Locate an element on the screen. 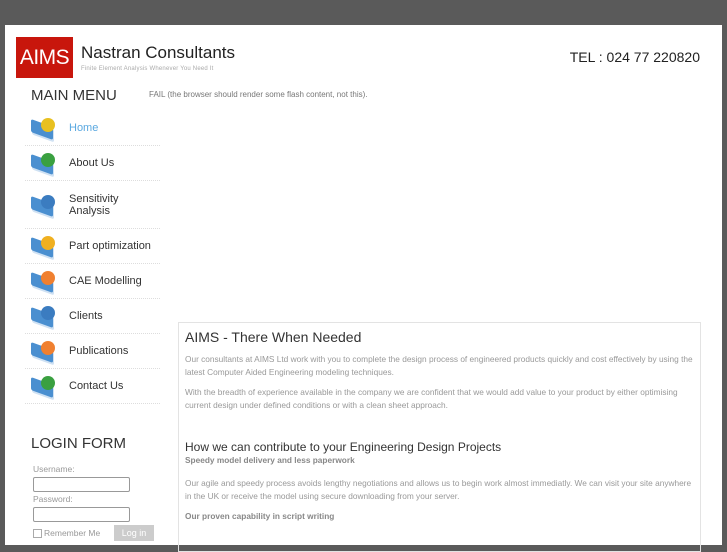  menu-item-sensitivity-analysis: Sensitivity Analysis is located at coordinates (92, 205).